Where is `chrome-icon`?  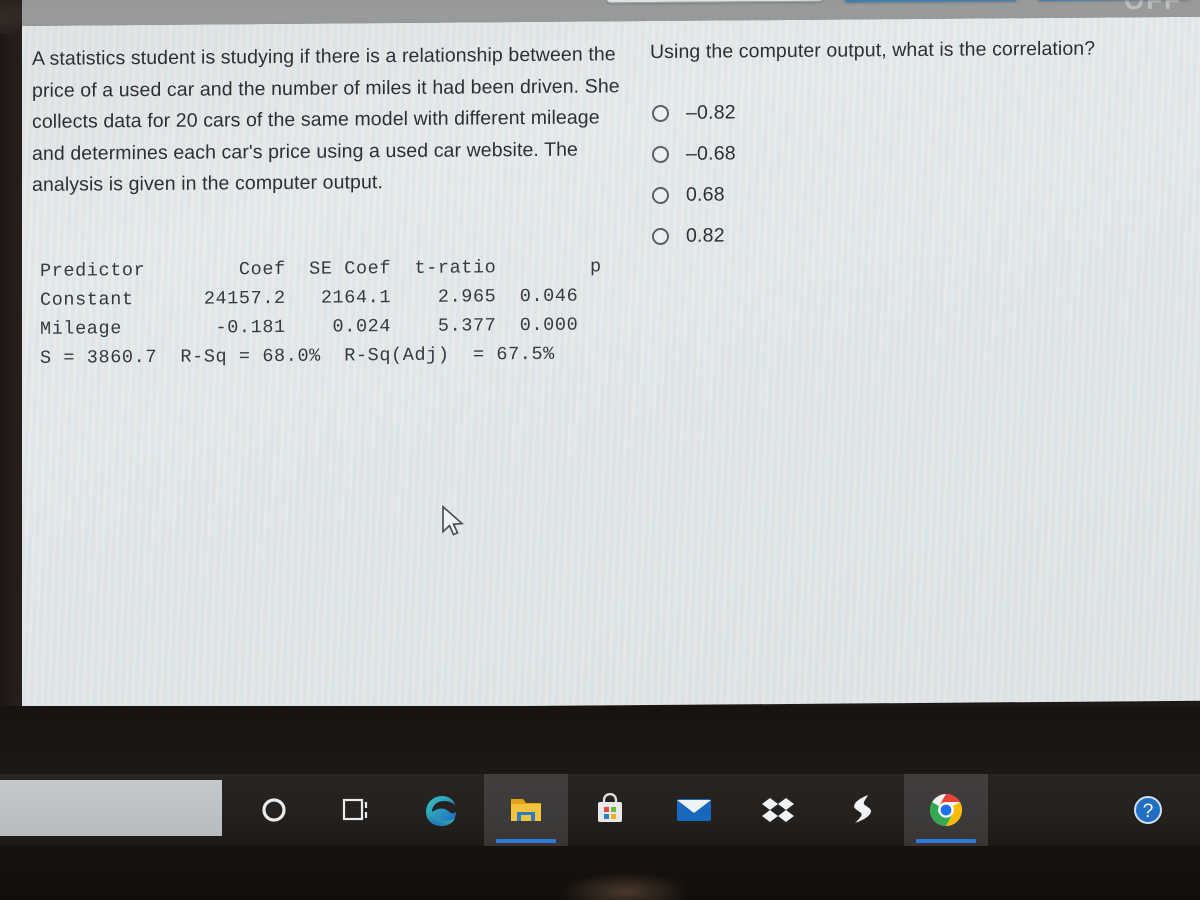
chrome-icon is located at coordinates (946, 810).